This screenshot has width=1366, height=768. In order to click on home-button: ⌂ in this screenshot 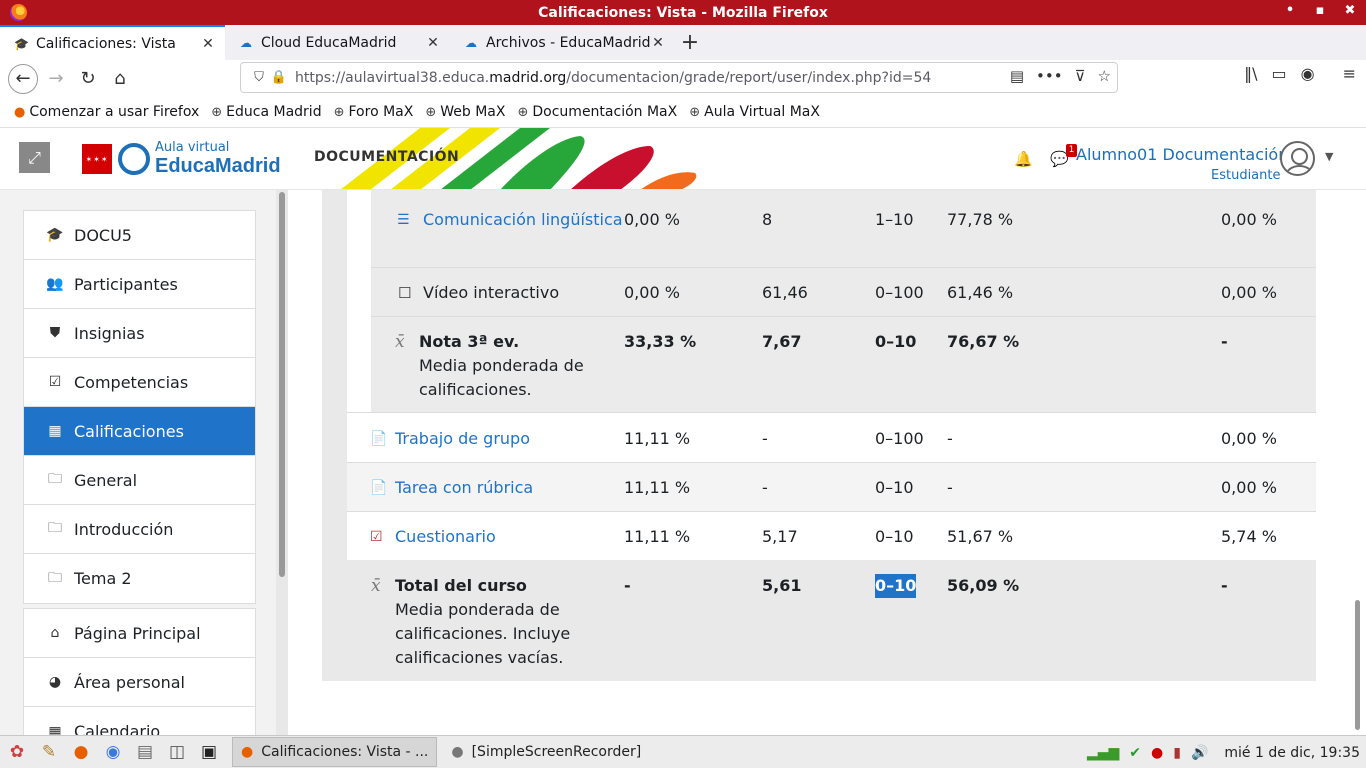, I will do `click(120, 79)`.